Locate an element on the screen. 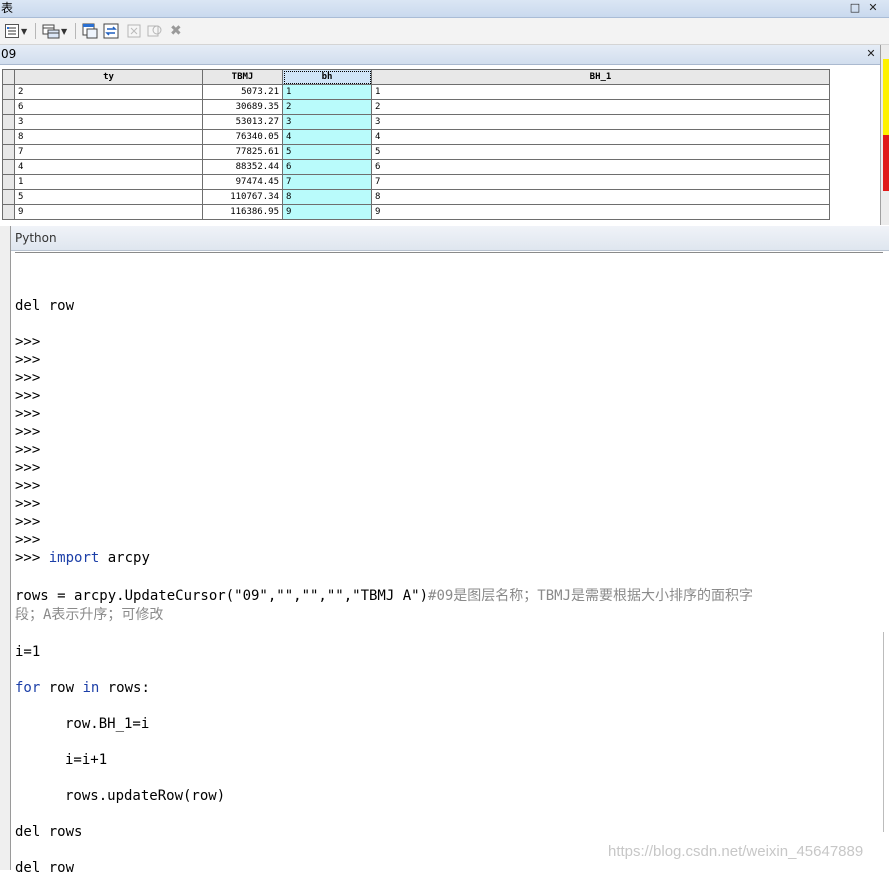  column-header-ty: ty is located at coordinates (108, 77).